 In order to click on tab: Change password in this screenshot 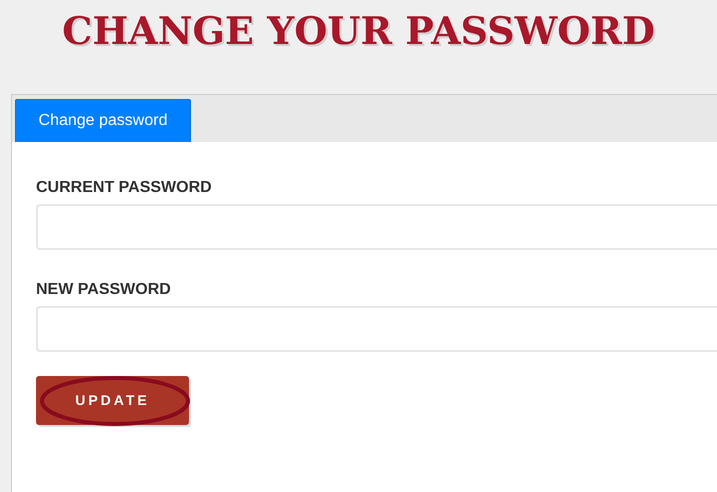, I will do `click(103, 120)`.